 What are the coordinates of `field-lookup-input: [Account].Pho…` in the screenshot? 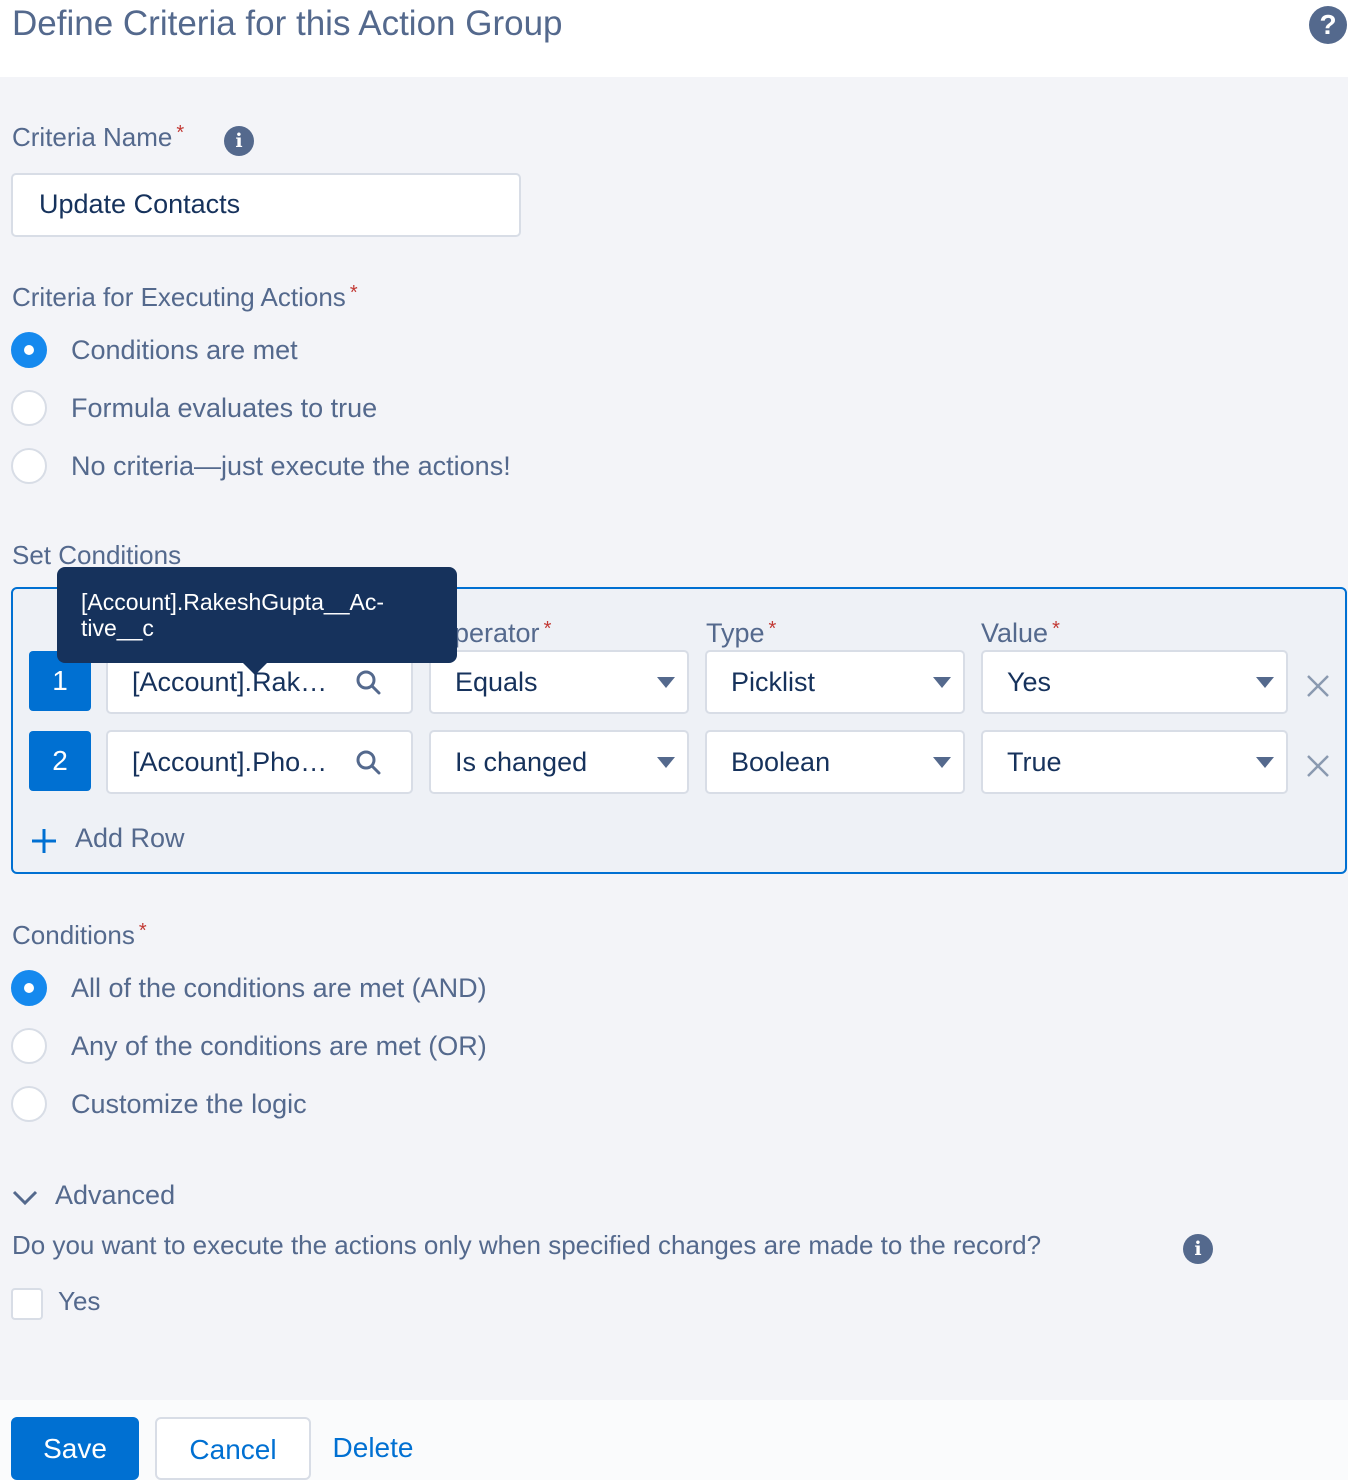 It's located at (259, 762).